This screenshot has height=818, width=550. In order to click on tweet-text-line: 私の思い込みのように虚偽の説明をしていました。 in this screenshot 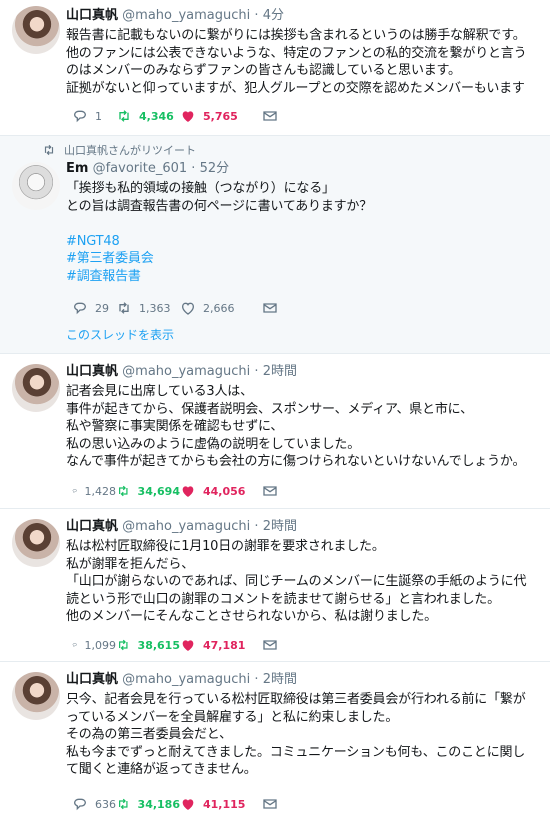, I will do `click(213, 444)`.